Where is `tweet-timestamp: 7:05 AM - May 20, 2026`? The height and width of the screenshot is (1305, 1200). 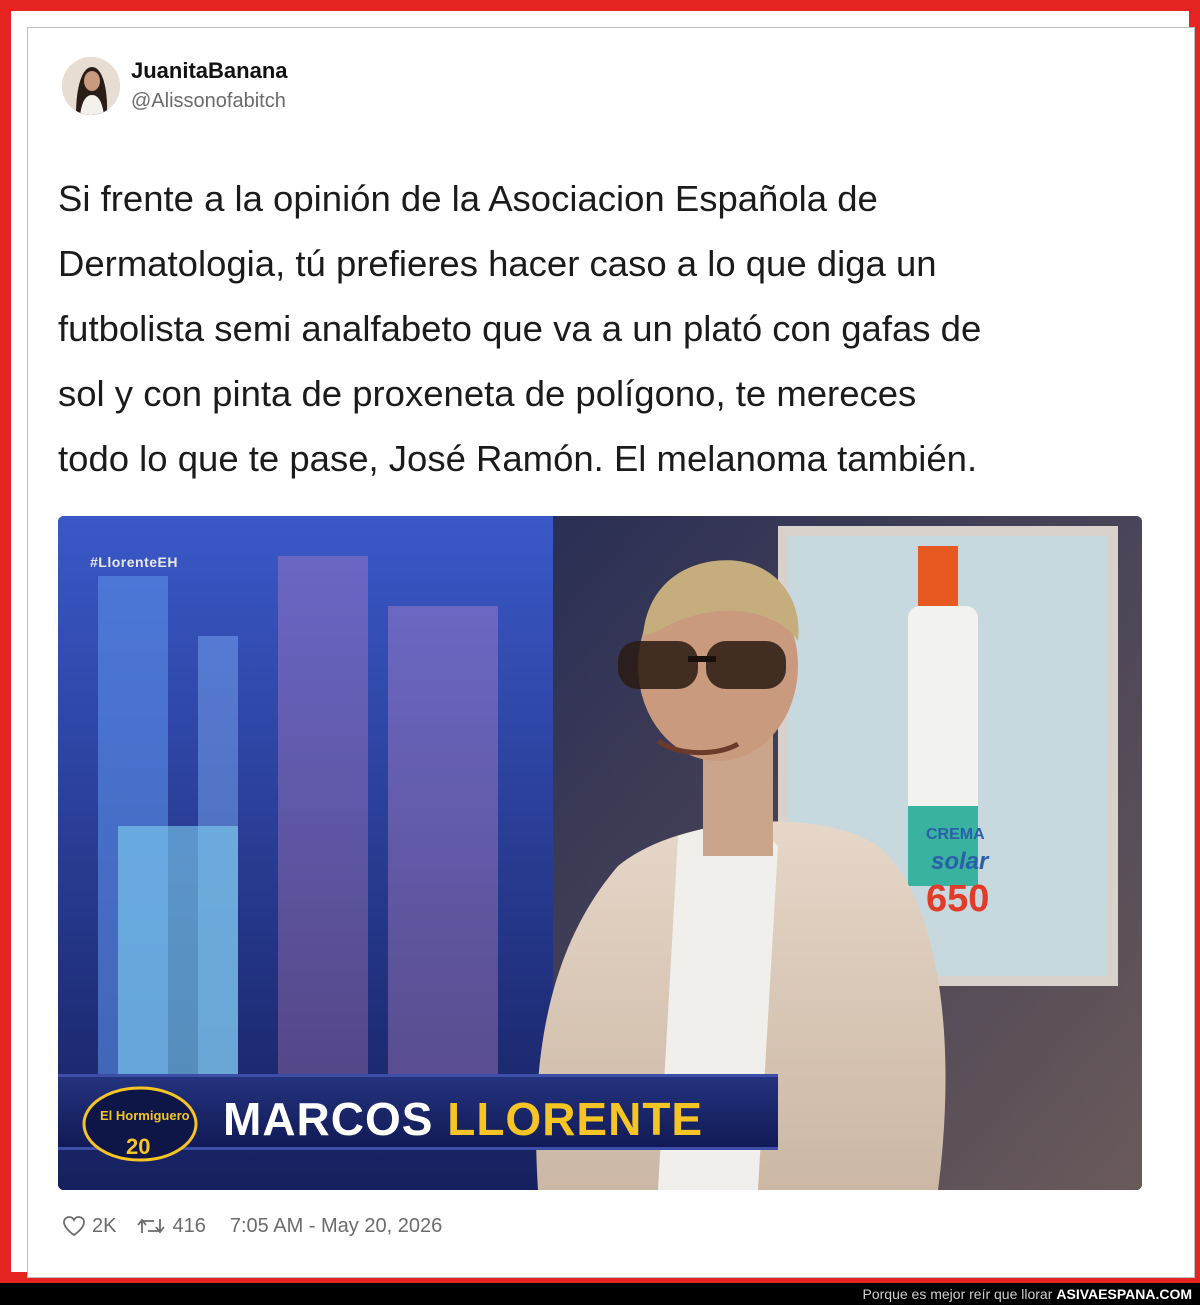 tweet-timestamp: 7:05 AM - May 20, 2026 is located at coordinates (336, 1226).